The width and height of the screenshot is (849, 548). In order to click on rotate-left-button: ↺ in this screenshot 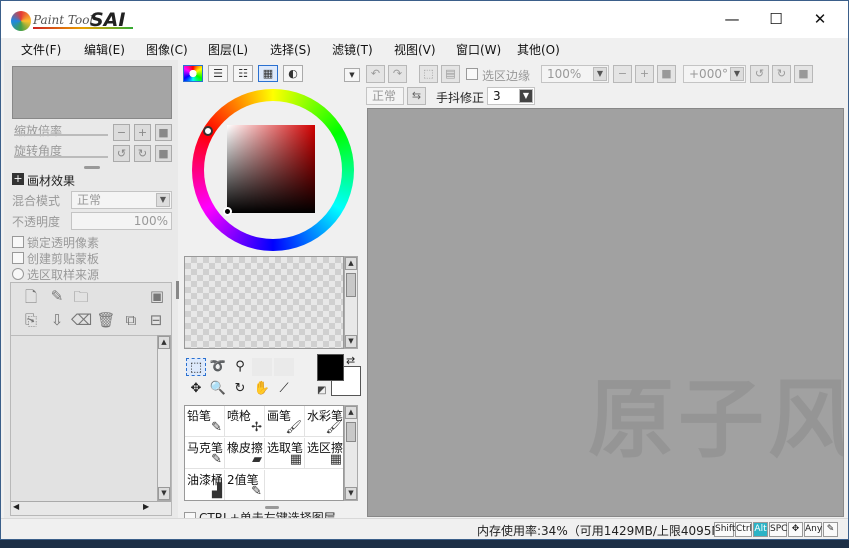, I will do `click(121, 153)`.